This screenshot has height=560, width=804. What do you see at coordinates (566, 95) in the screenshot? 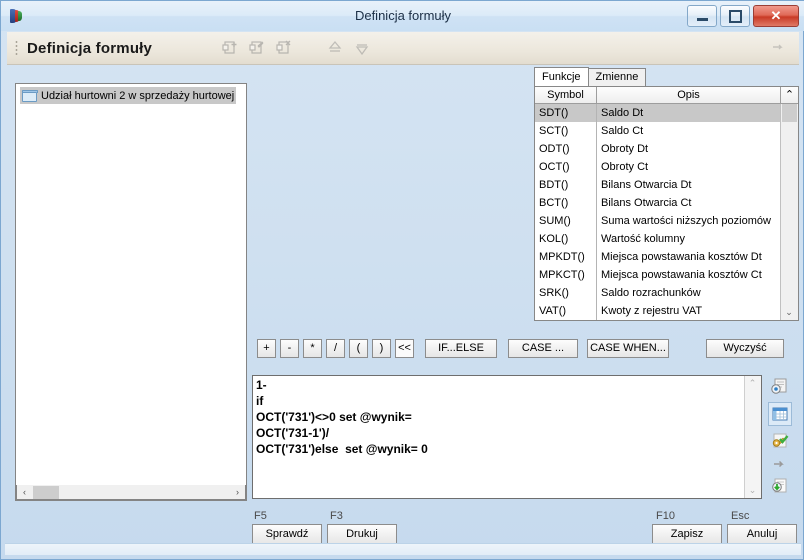
I see `column-header-symbol: Symbol` at bounding box center [566, 95].